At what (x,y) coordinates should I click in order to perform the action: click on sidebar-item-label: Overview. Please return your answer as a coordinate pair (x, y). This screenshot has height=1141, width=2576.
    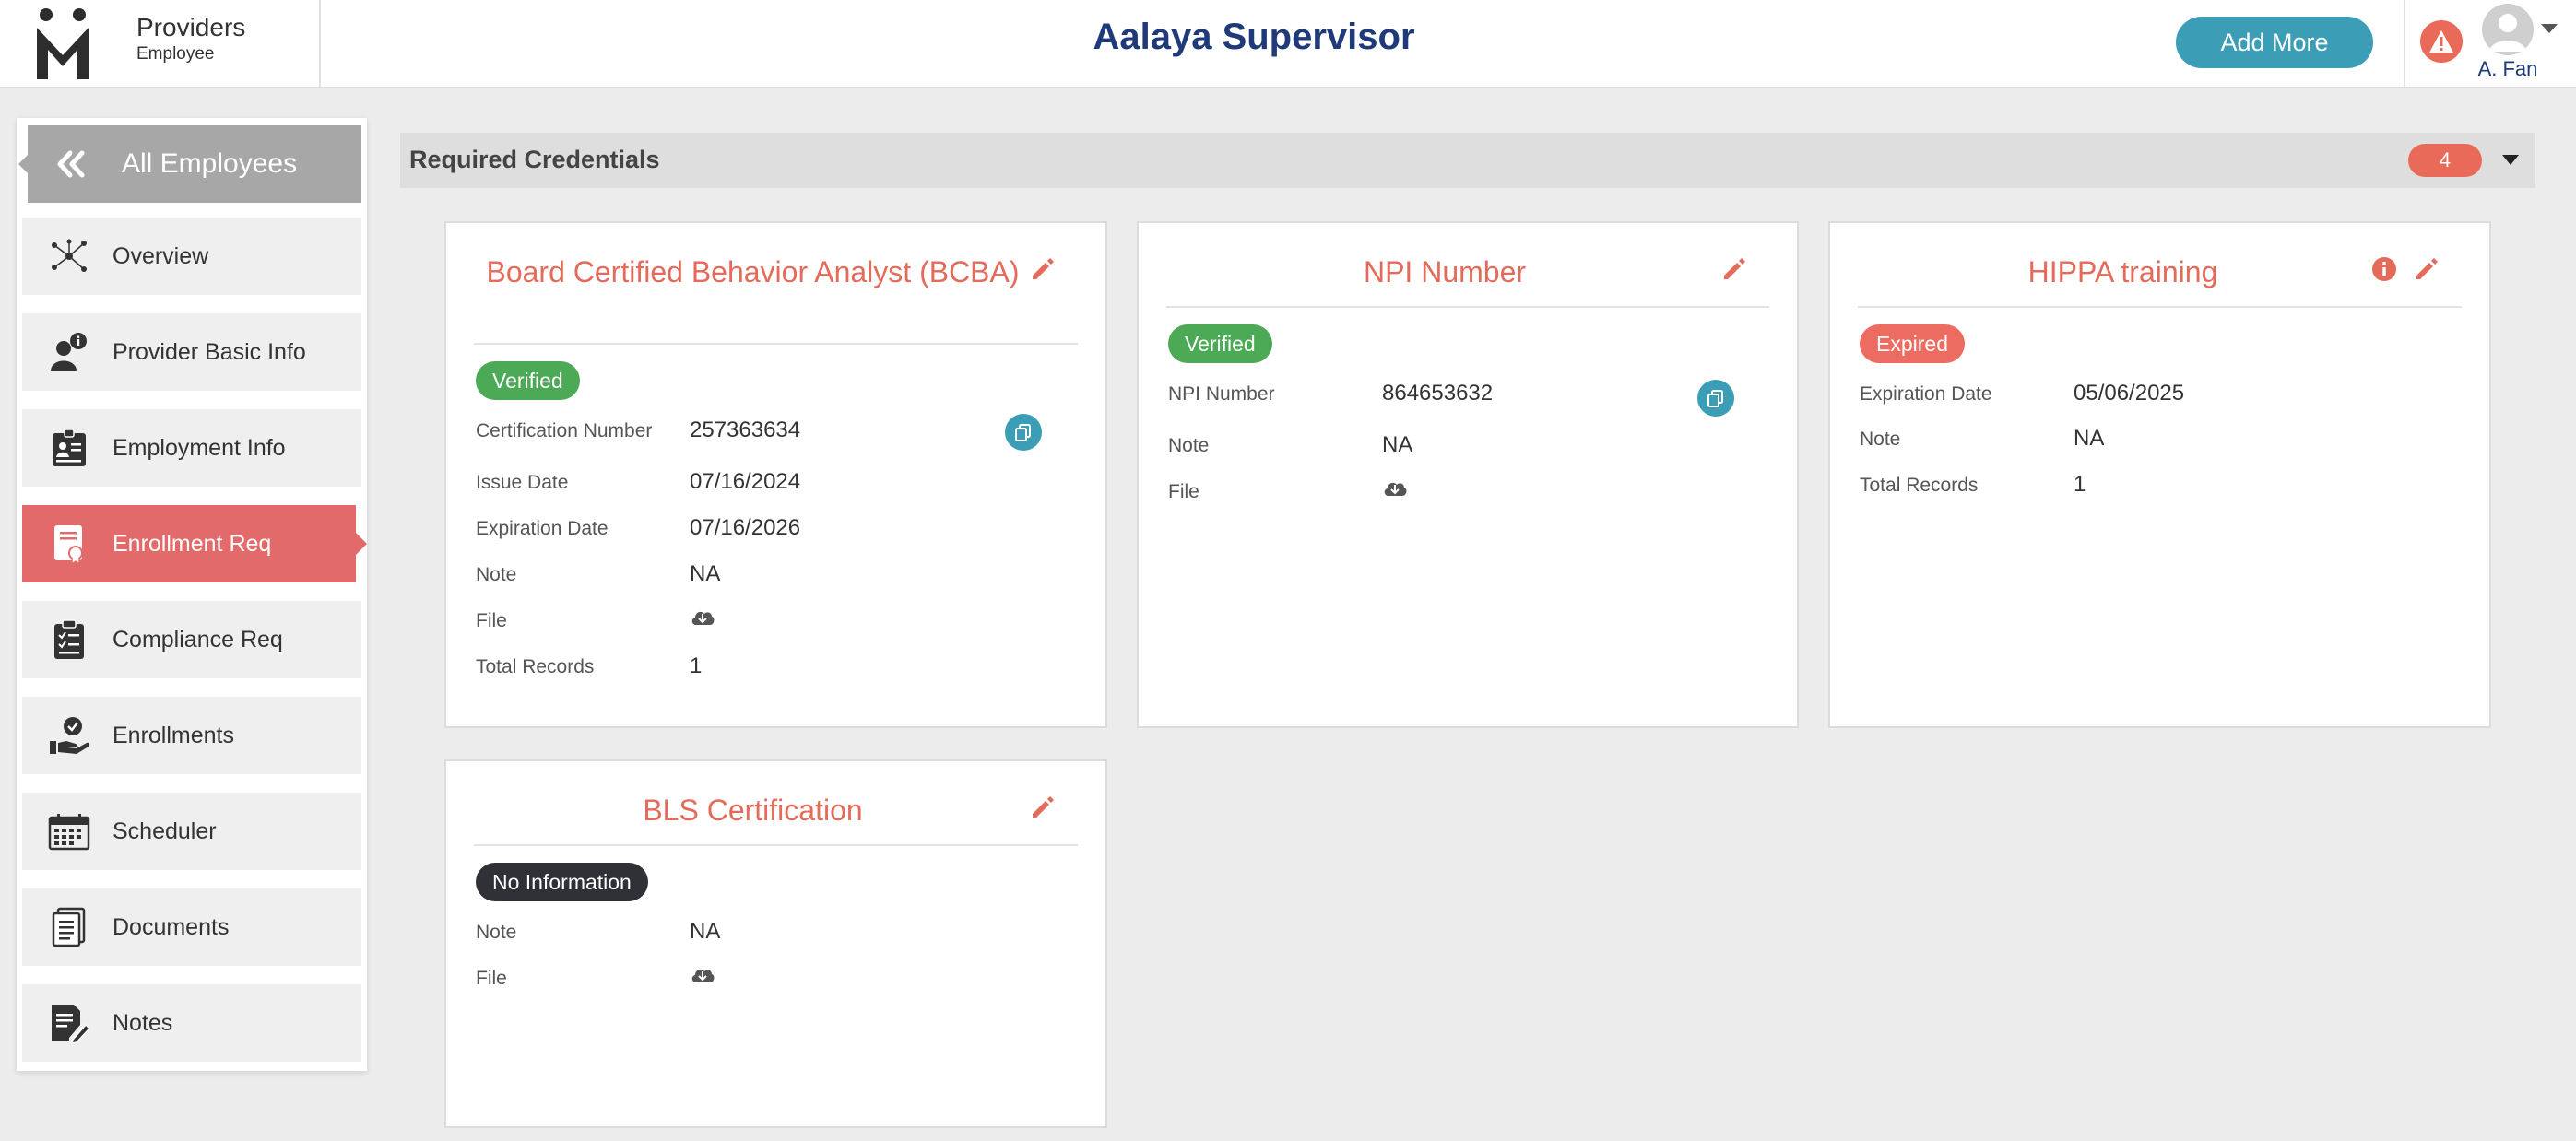
    Looking at the image, I should click on (160, 255).